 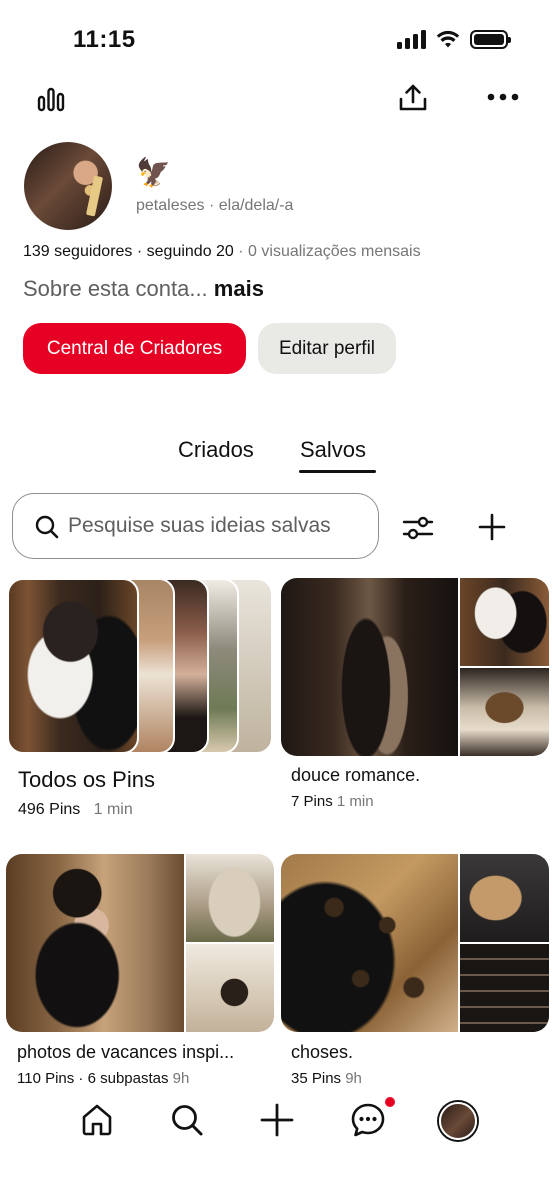 I want to click on edit-profile-button: Editar perfil, so click(x=327, y=348).